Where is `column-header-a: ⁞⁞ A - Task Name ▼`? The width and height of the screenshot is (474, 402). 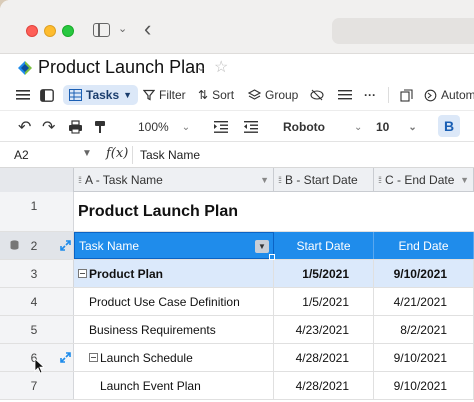
column-header-a: ⁞⁞ A - Task Name ▼ is located at coordinates (174, 180).